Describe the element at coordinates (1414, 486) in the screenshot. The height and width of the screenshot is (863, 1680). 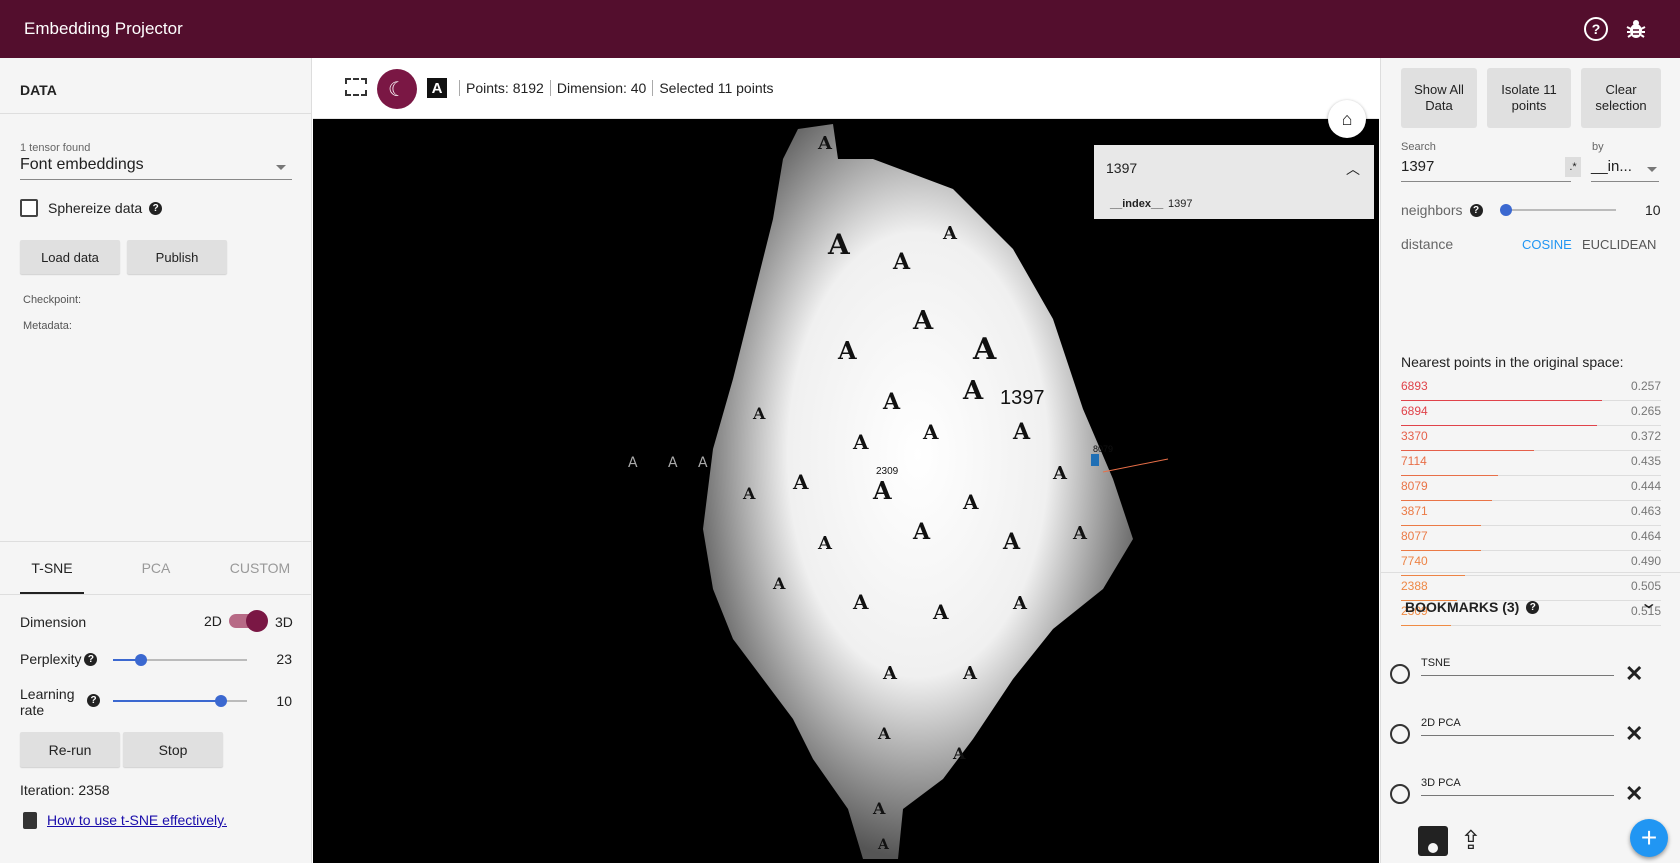
I see `neighbor-id: 8079` at that location.